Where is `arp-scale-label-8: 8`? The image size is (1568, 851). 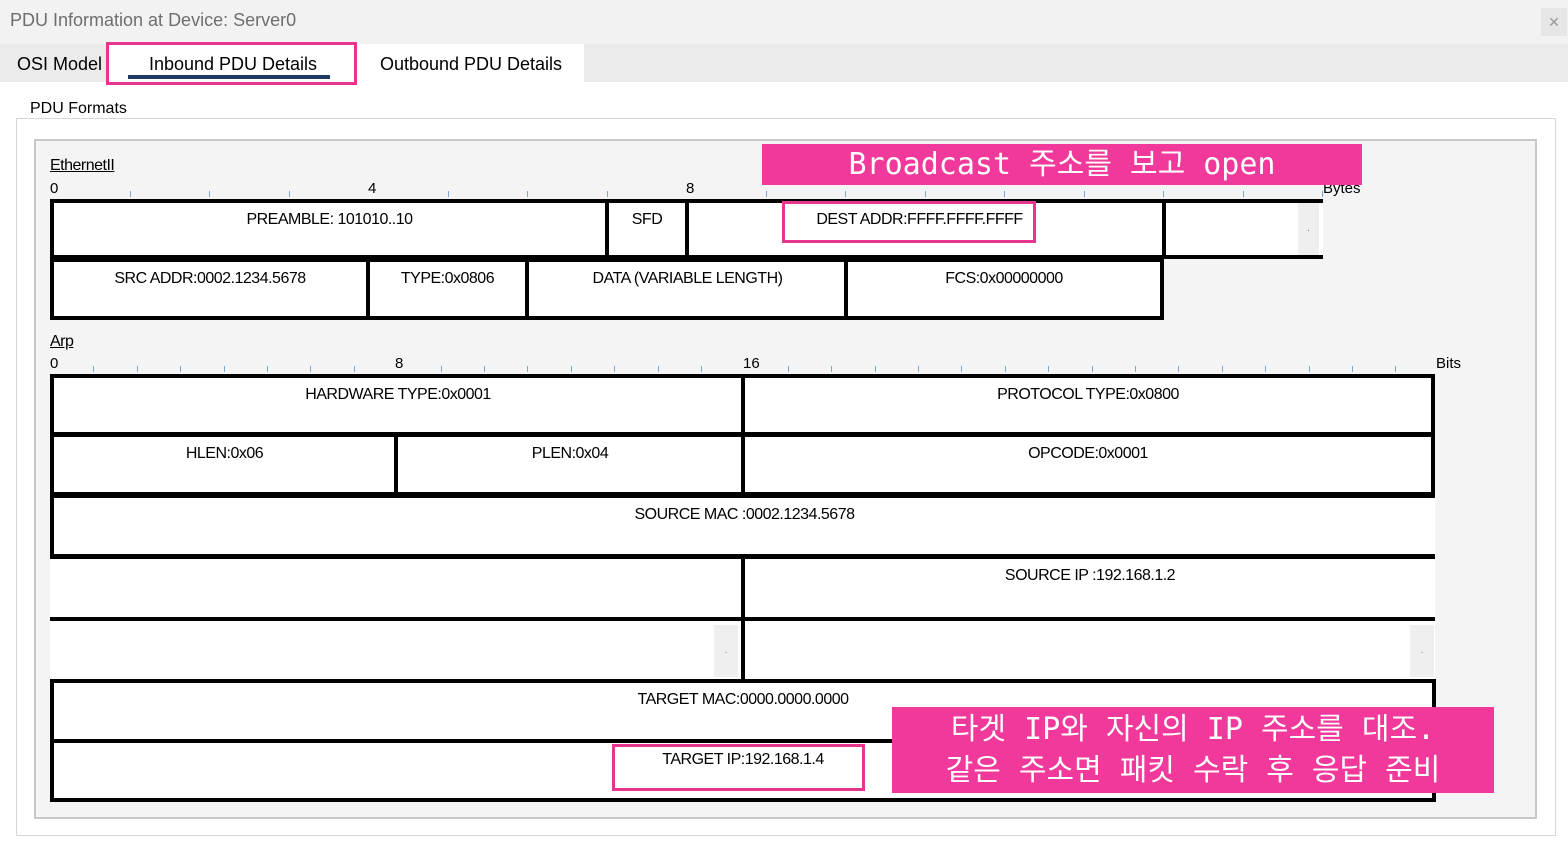
arp-scale-label-8: 8 is located at coordinates (399, 363).